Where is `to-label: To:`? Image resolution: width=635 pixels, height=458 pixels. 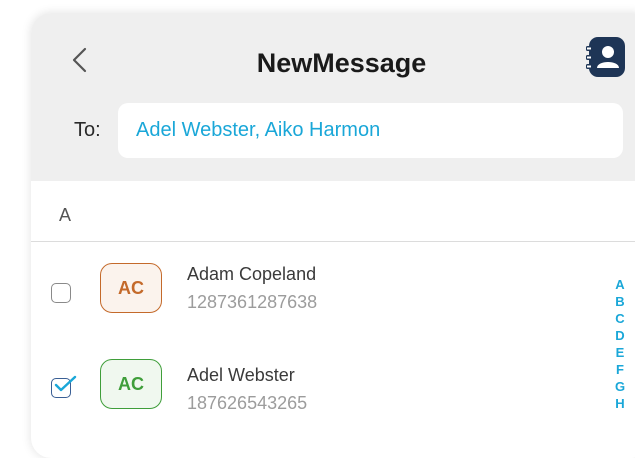
to-label: To: is located at coordinates (87, 130).